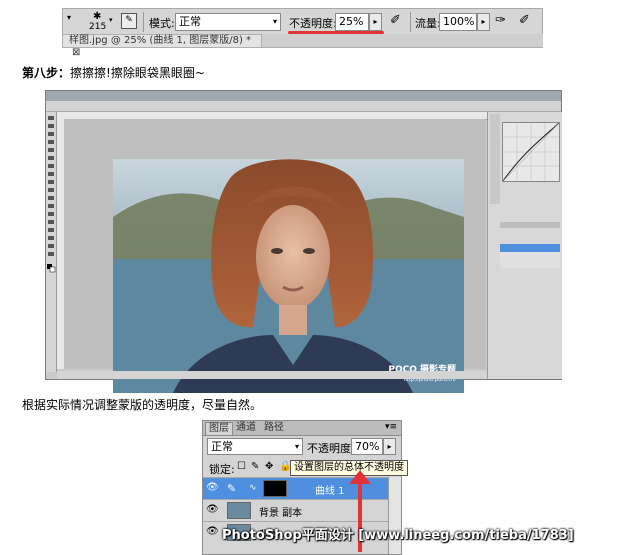 The height and width of the screenshot is (555, 632). What do you see at coordinates (274, 428) in the screenshot?
I see `tab-paths: 路径` at bounding box center [274, 428].